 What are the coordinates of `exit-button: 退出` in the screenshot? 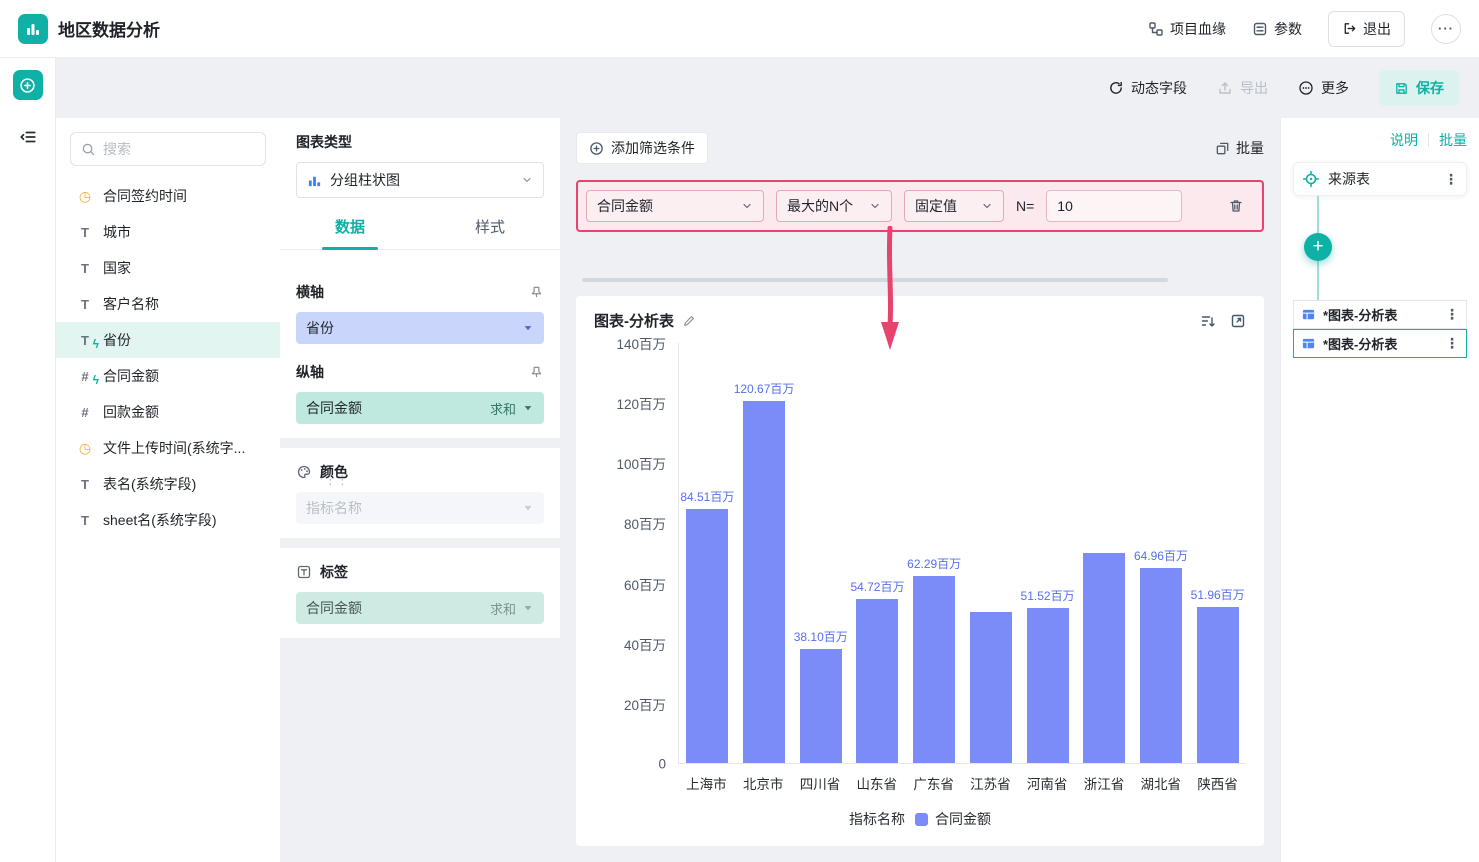 It's located at (1366, 28).